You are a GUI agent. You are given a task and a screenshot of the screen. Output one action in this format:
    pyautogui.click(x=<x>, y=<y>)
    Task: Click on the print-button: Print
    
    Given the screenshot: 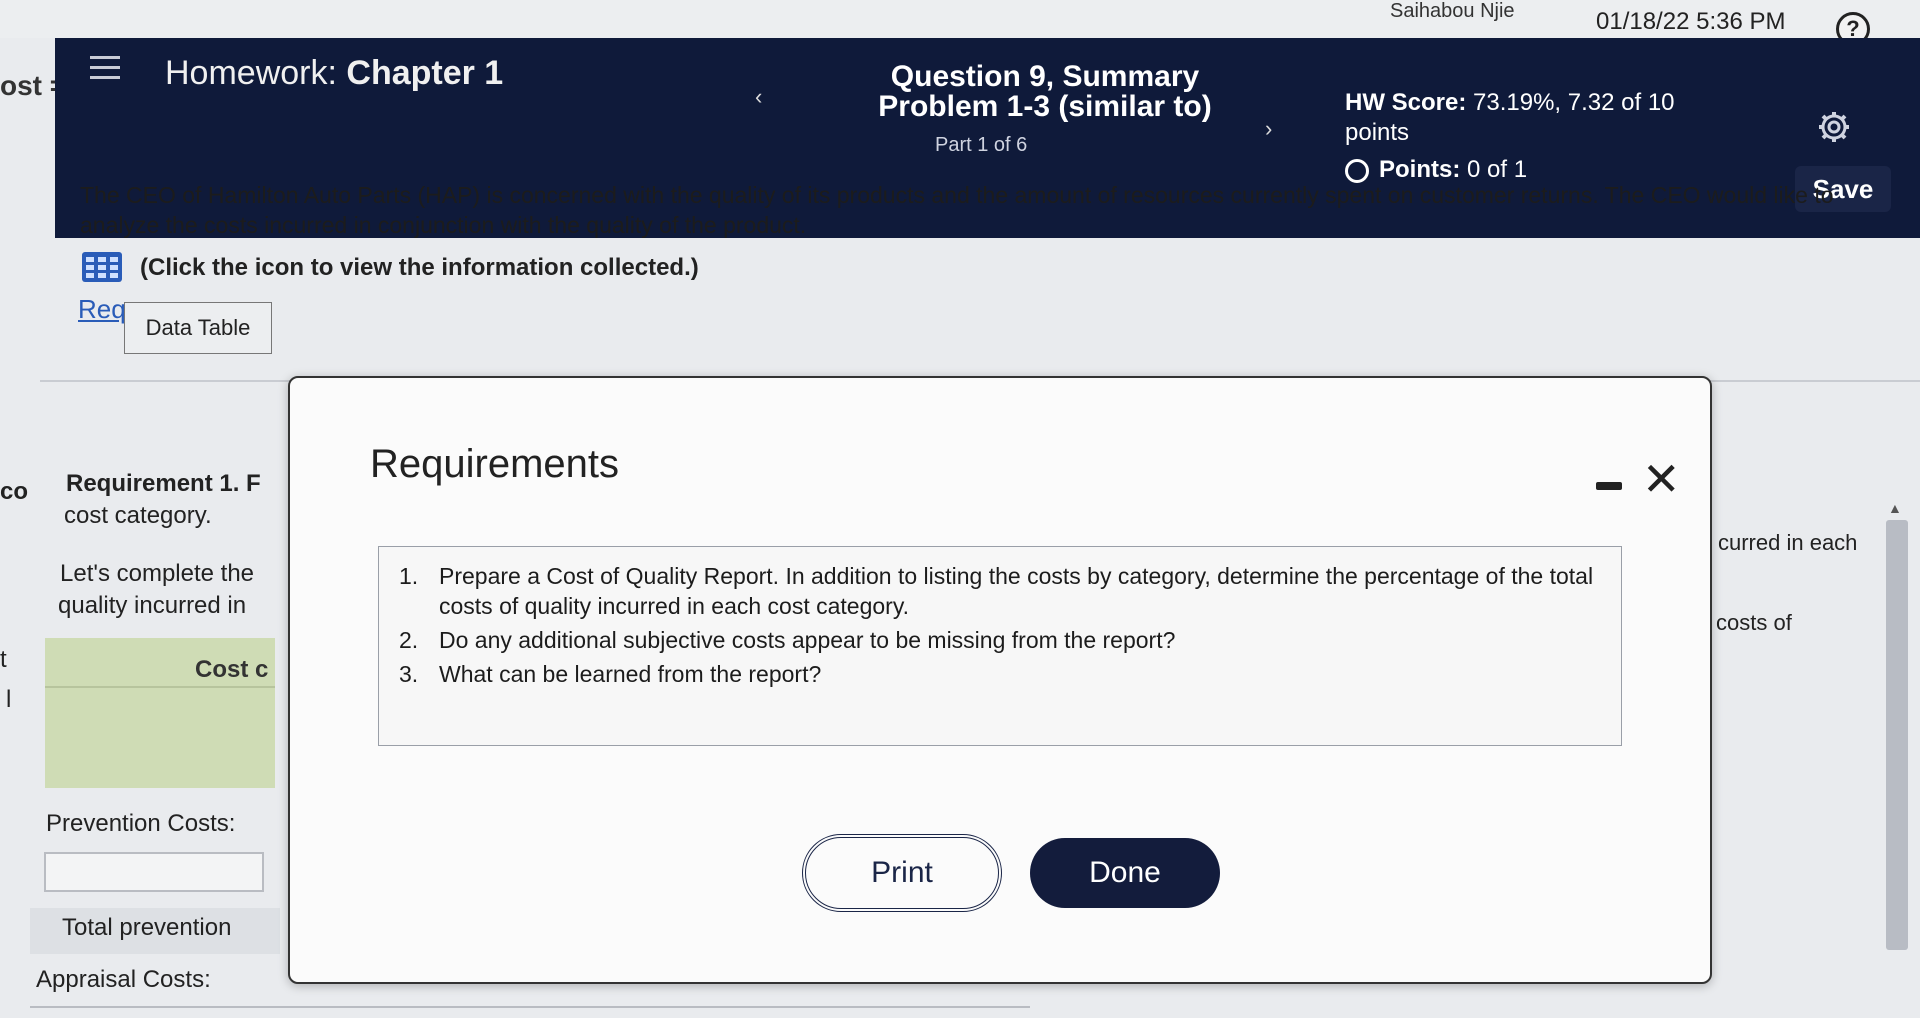 What is the action you would take?
    pyautogui.click(x=902, y=873)
    